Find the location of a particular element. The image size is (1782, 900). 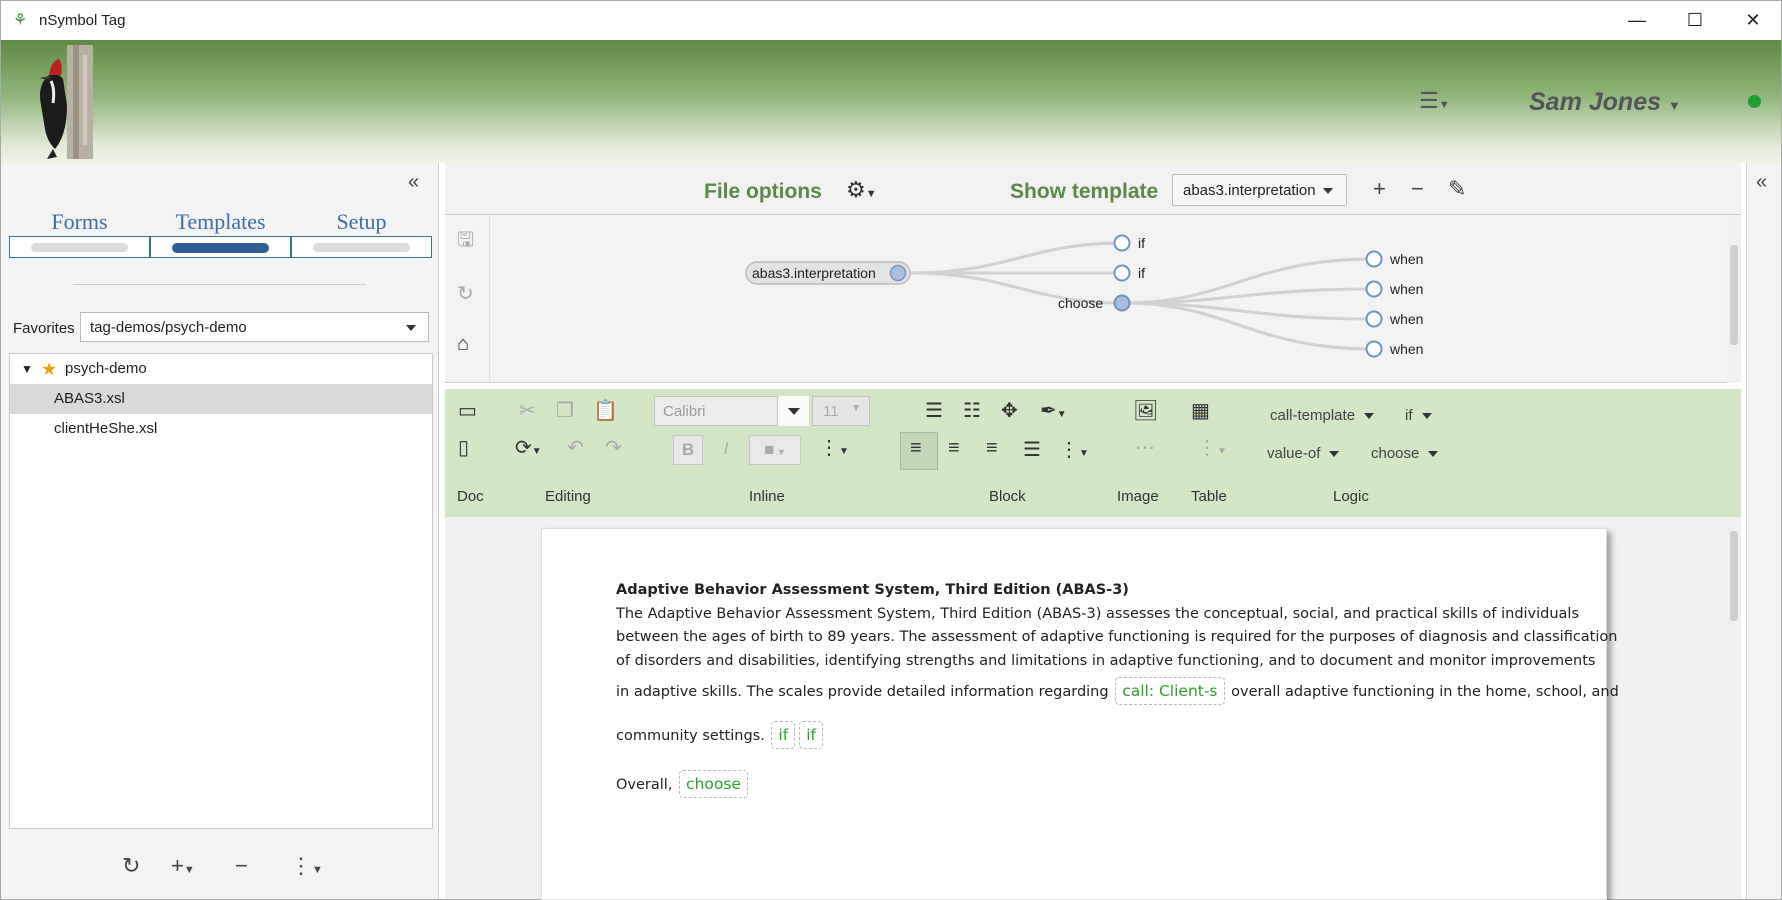

reload-icon: ↻ is located at coordinates (465, 293).